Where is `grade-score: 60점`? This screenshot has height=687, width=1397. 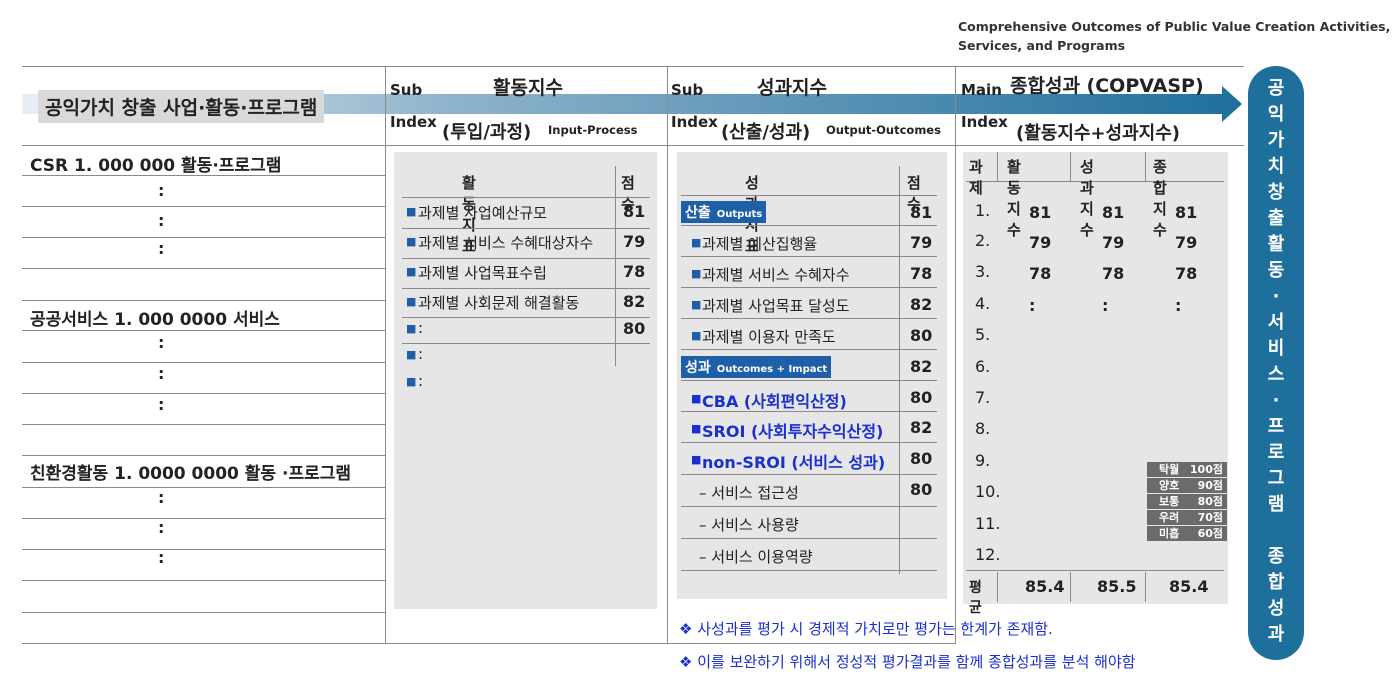
grade-score: 60점 is located at coordinates (1210, 533).